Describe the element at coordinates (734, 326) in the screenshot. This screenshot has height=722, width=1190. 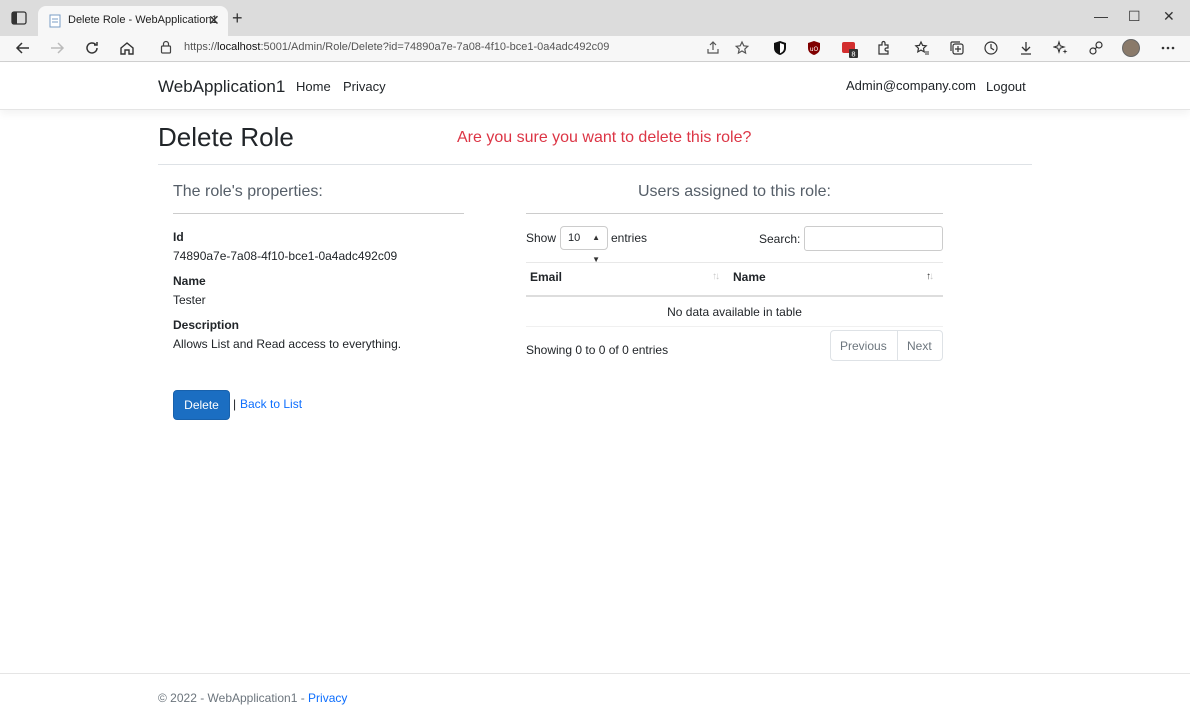
I see `table-row-border` at that location.